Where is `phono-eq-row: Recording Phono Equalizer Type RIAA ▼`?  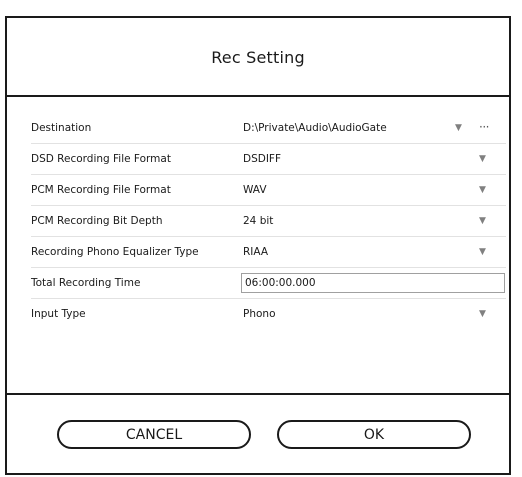 phono-eq-row: Recording Phono Equalizer Type RIAA ▼ is located at coordinates (268, 252).